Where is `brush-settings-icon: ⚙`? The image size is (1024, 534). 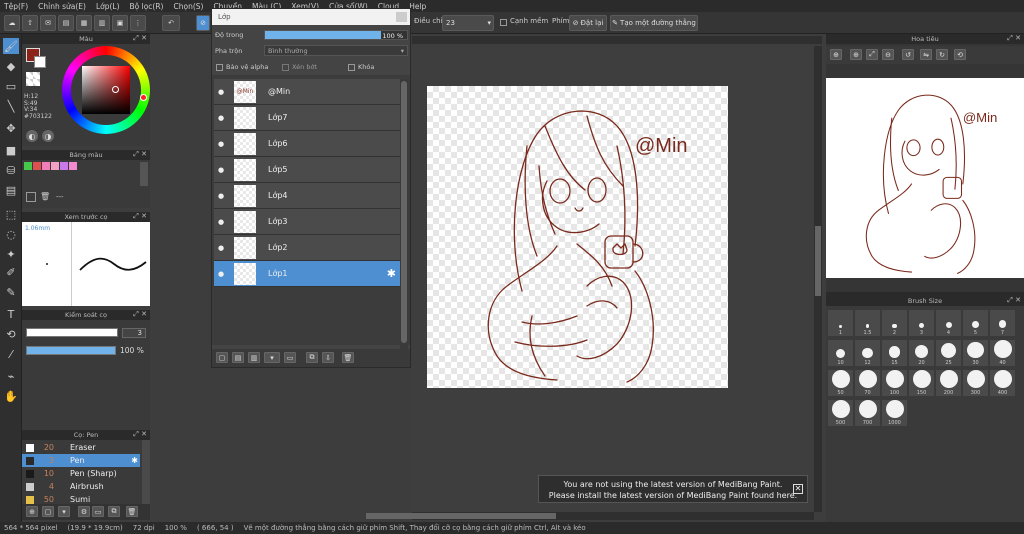 brush-settings-icon: ⚙ is located at coordinates (84, 511).